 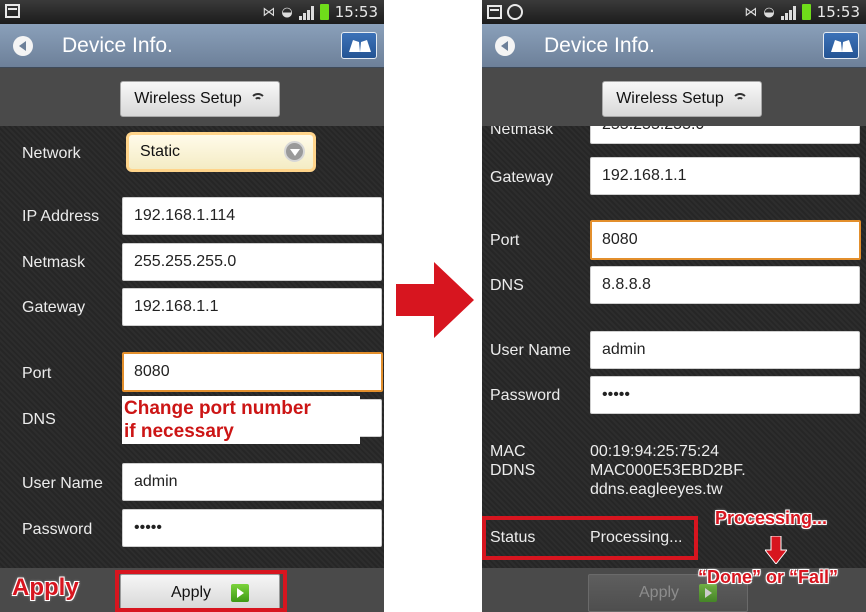 What do you see at coordinates (668, 470) in the screenshot?
I see `ddns-value-line-1: MAC000E53EBD2BF.` at bounding box center [668, 470].